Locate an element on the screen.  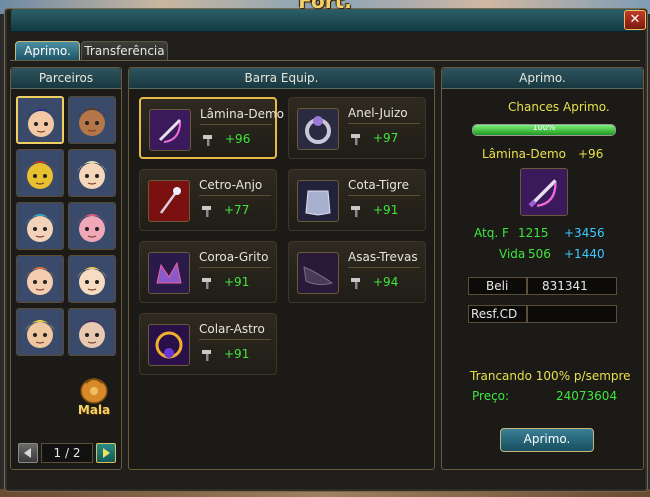
page-prev-button is located at coordinates (28, 453).